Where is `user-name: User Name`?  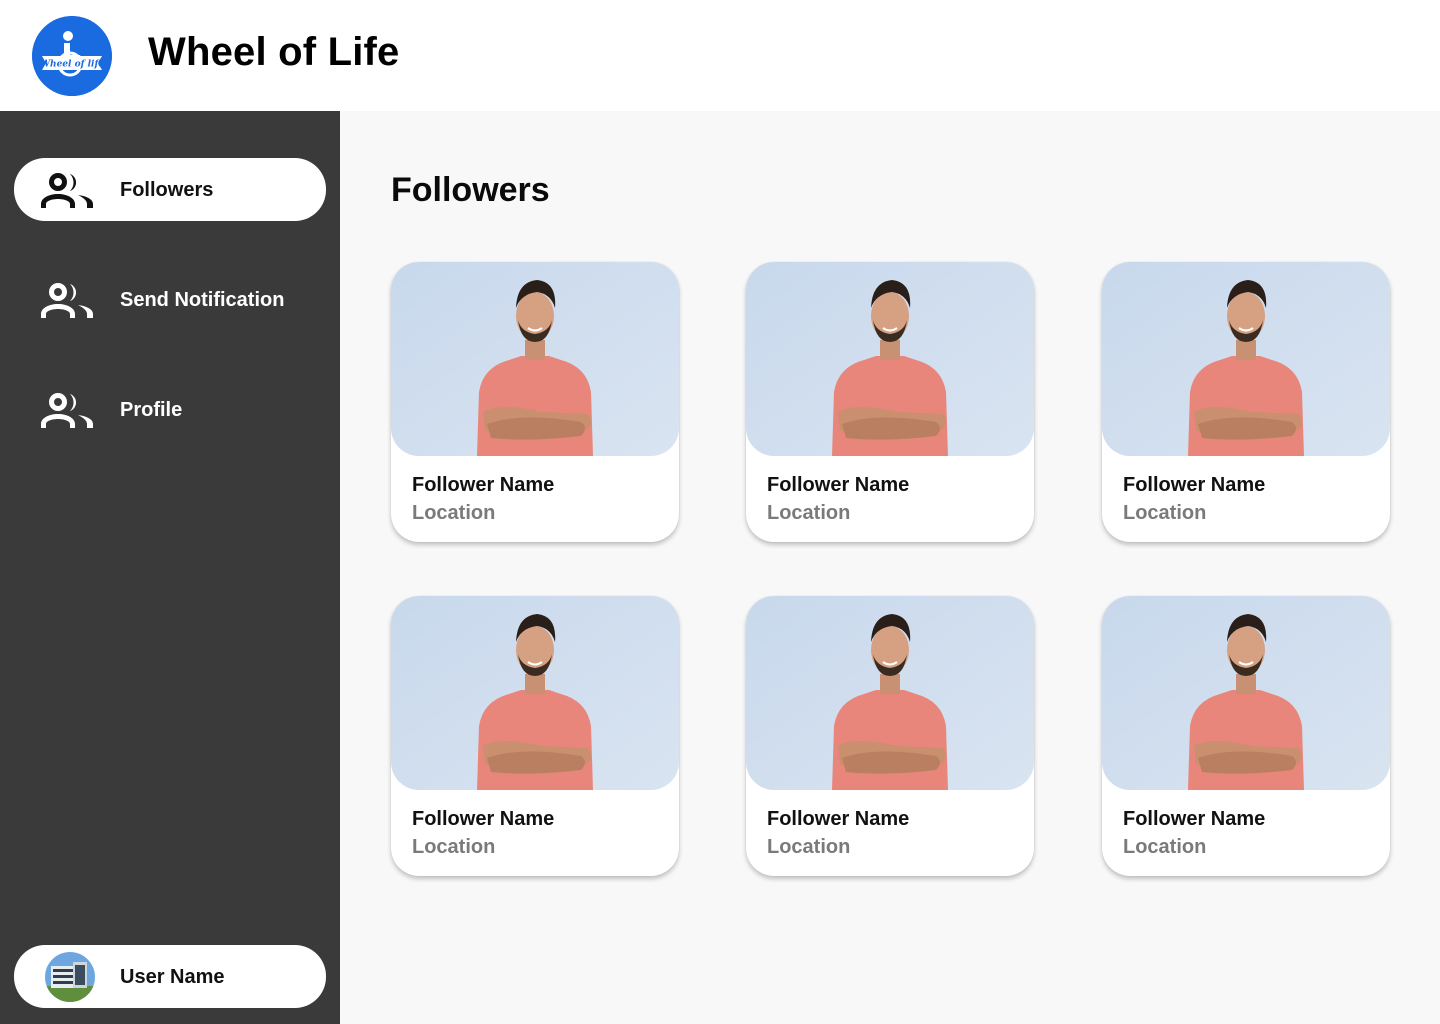
user-name: User Name is located at coordinates (172, 977).